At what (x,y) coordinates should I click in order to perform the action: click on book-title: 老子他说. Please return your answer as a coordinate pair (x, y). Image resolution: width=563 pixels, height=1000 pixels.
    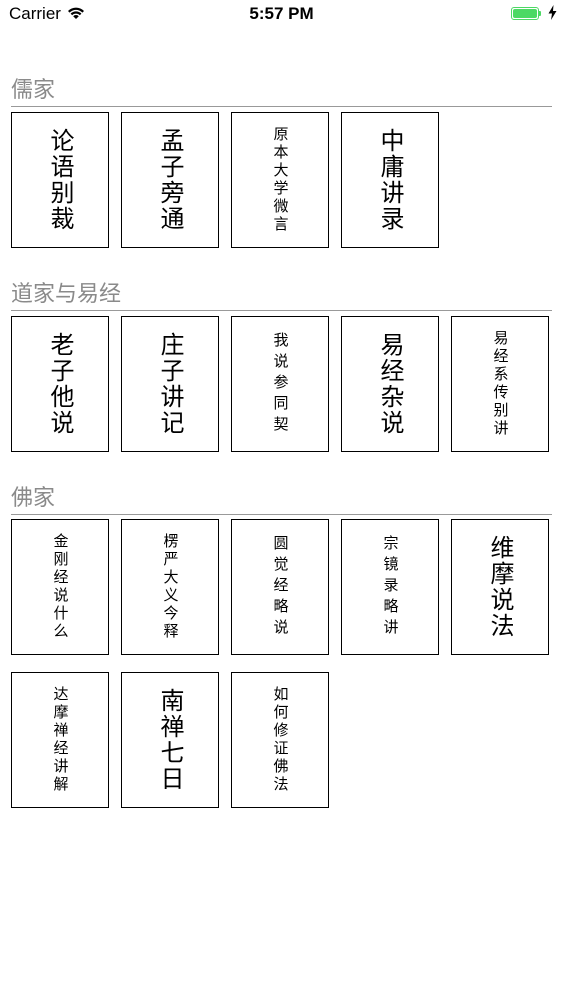
    Looking at the image, I should click on (60, 384).